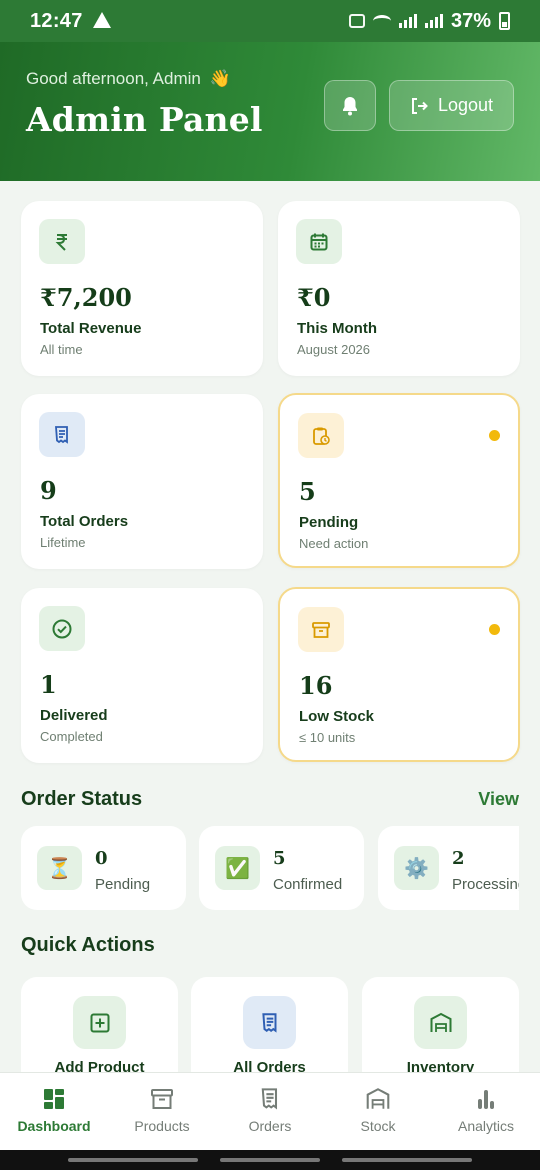 The image size is (540, 1170). I want to click on gear-icon: ⚙️, so click(416, 868).